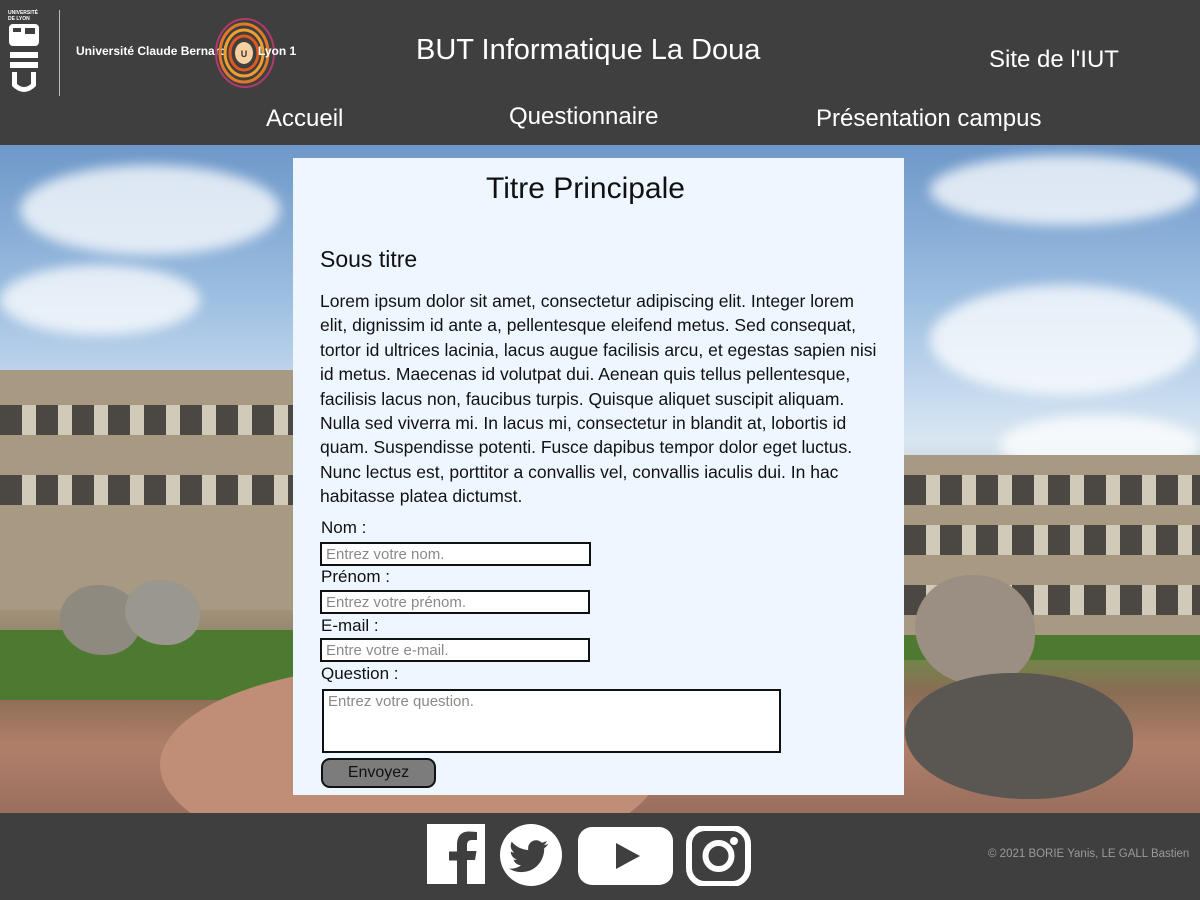 Image resolution: width=1200 pixels, height=900 pixels. I want to click on nav-accueil: Accueil, so click(304, 119).